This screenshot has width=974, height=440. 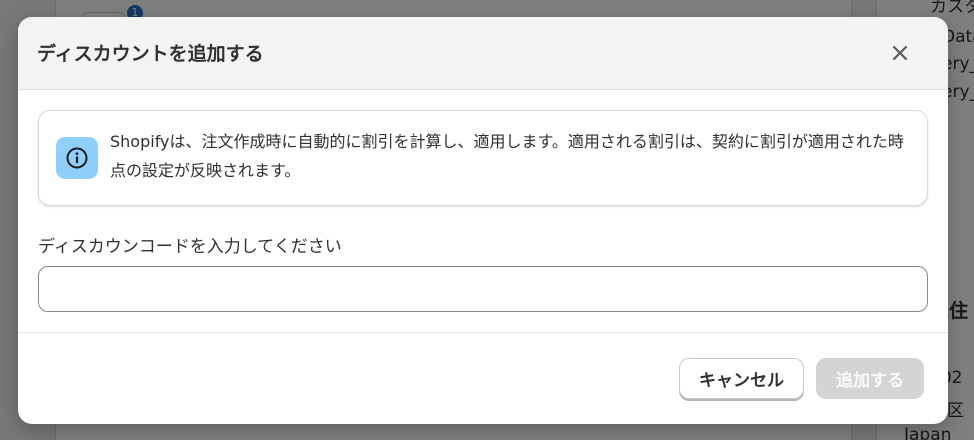 I want to click on info-icon-container, so click(x=77, y=158).